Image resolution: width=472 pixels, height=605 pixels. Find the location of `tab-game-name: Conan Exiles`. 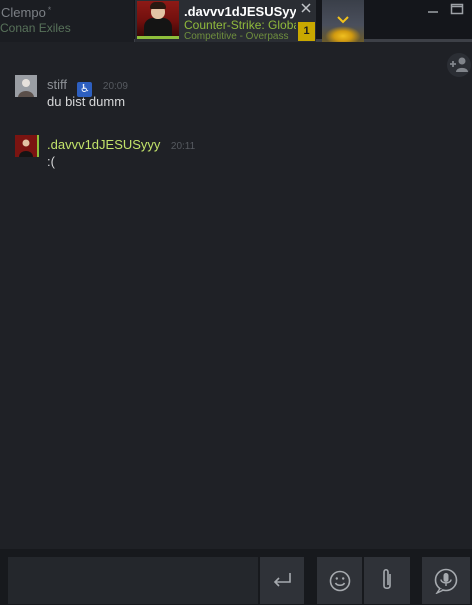

tab-game-name: Conan Exiles is located at coordinates (35, 28).